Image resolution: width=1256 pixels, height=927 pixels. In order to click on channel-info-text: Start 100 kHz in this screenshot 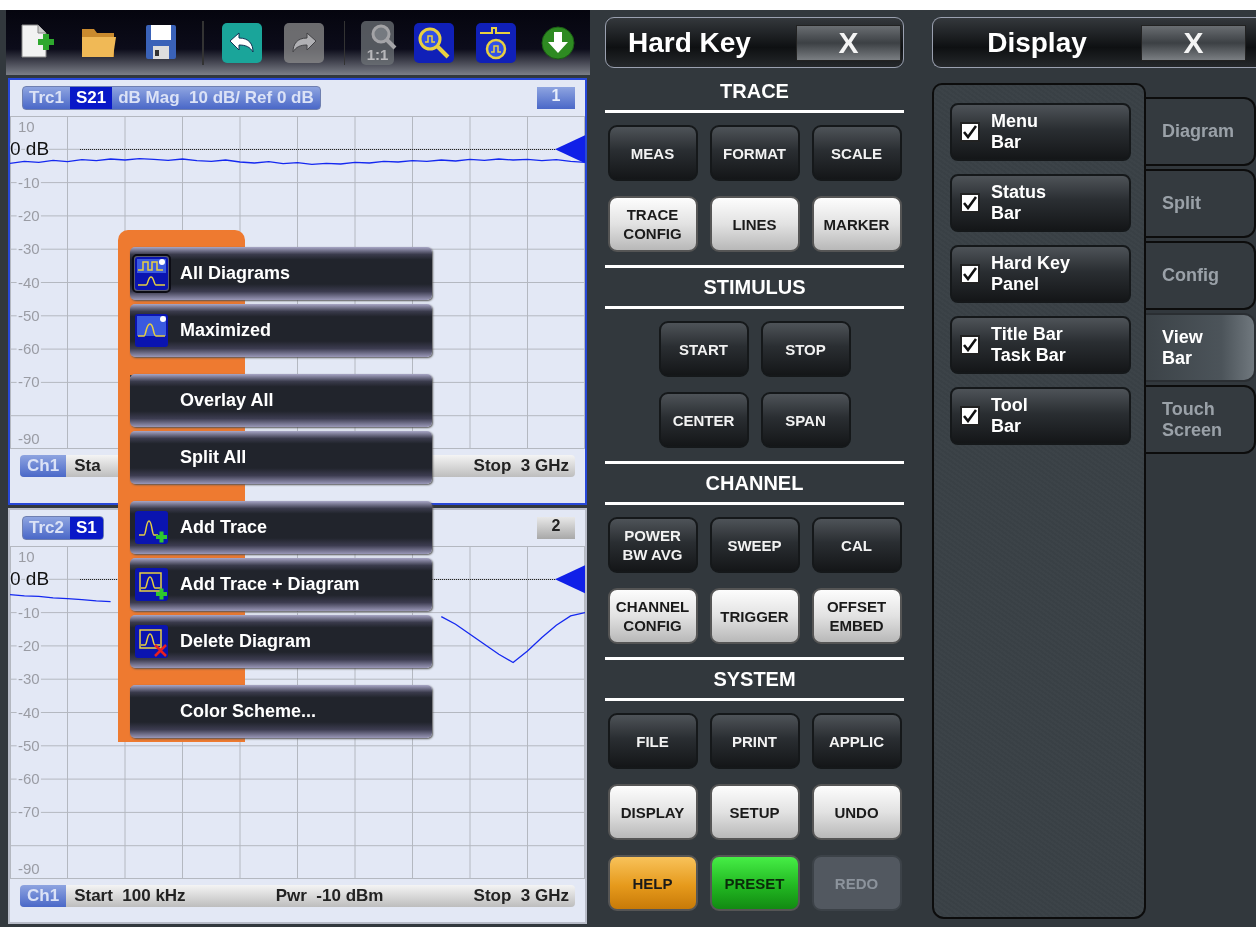, I will do `click(130, 896)`.